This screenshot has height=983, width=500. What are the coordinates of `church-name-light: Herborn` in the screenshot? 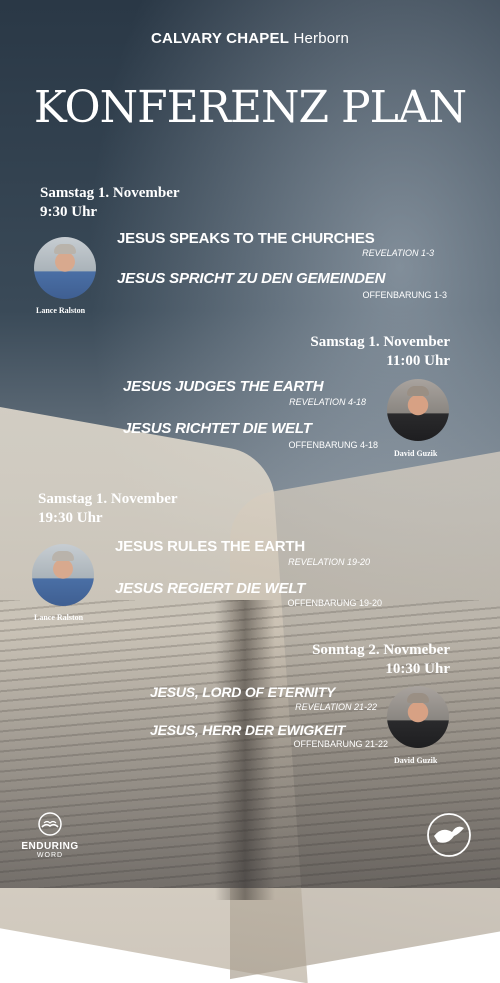 It's located at (321, 38).